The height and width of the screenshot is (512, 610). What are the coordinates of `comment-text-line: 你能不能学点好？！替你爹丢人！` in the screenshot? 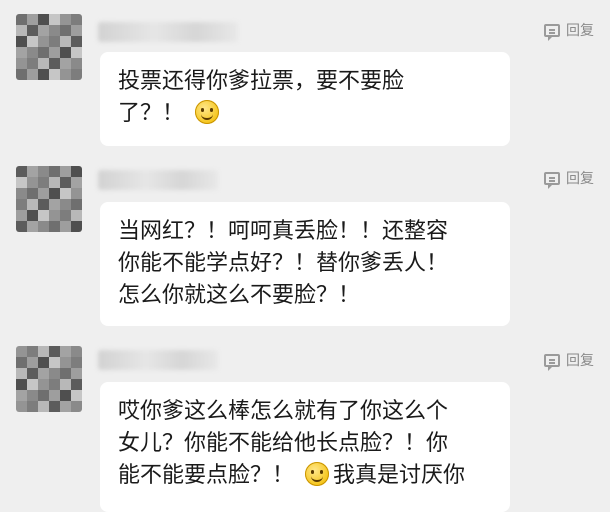 It's located at (283, 263).